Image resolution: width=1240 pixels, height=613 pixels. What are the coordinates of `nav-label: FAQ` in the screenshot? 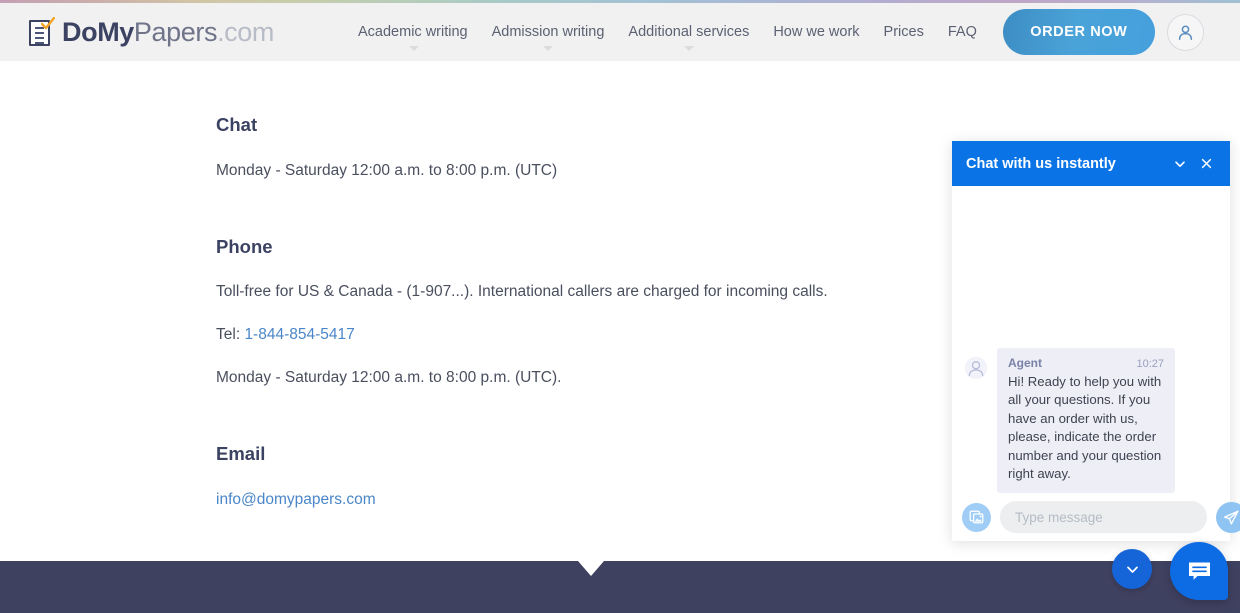 It's located at (962, 32).